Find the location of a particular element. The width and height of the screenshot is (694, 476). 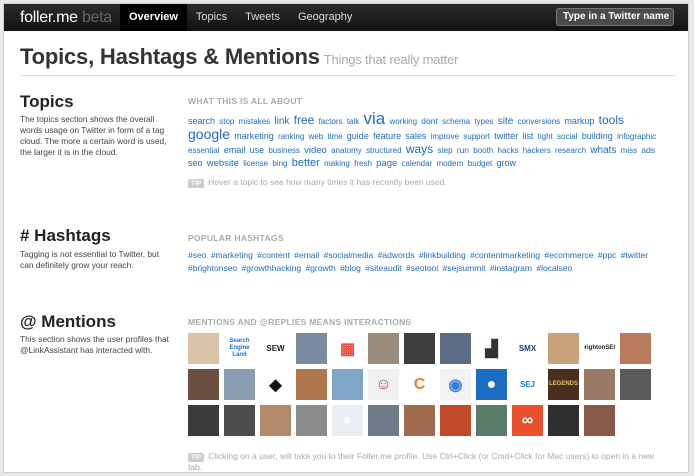

topic-tag: web is located at coordinates (316, 136).